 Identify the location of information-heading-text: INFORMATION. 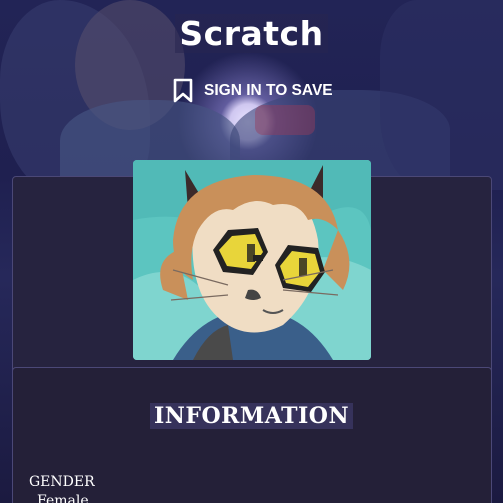
(251, 416).